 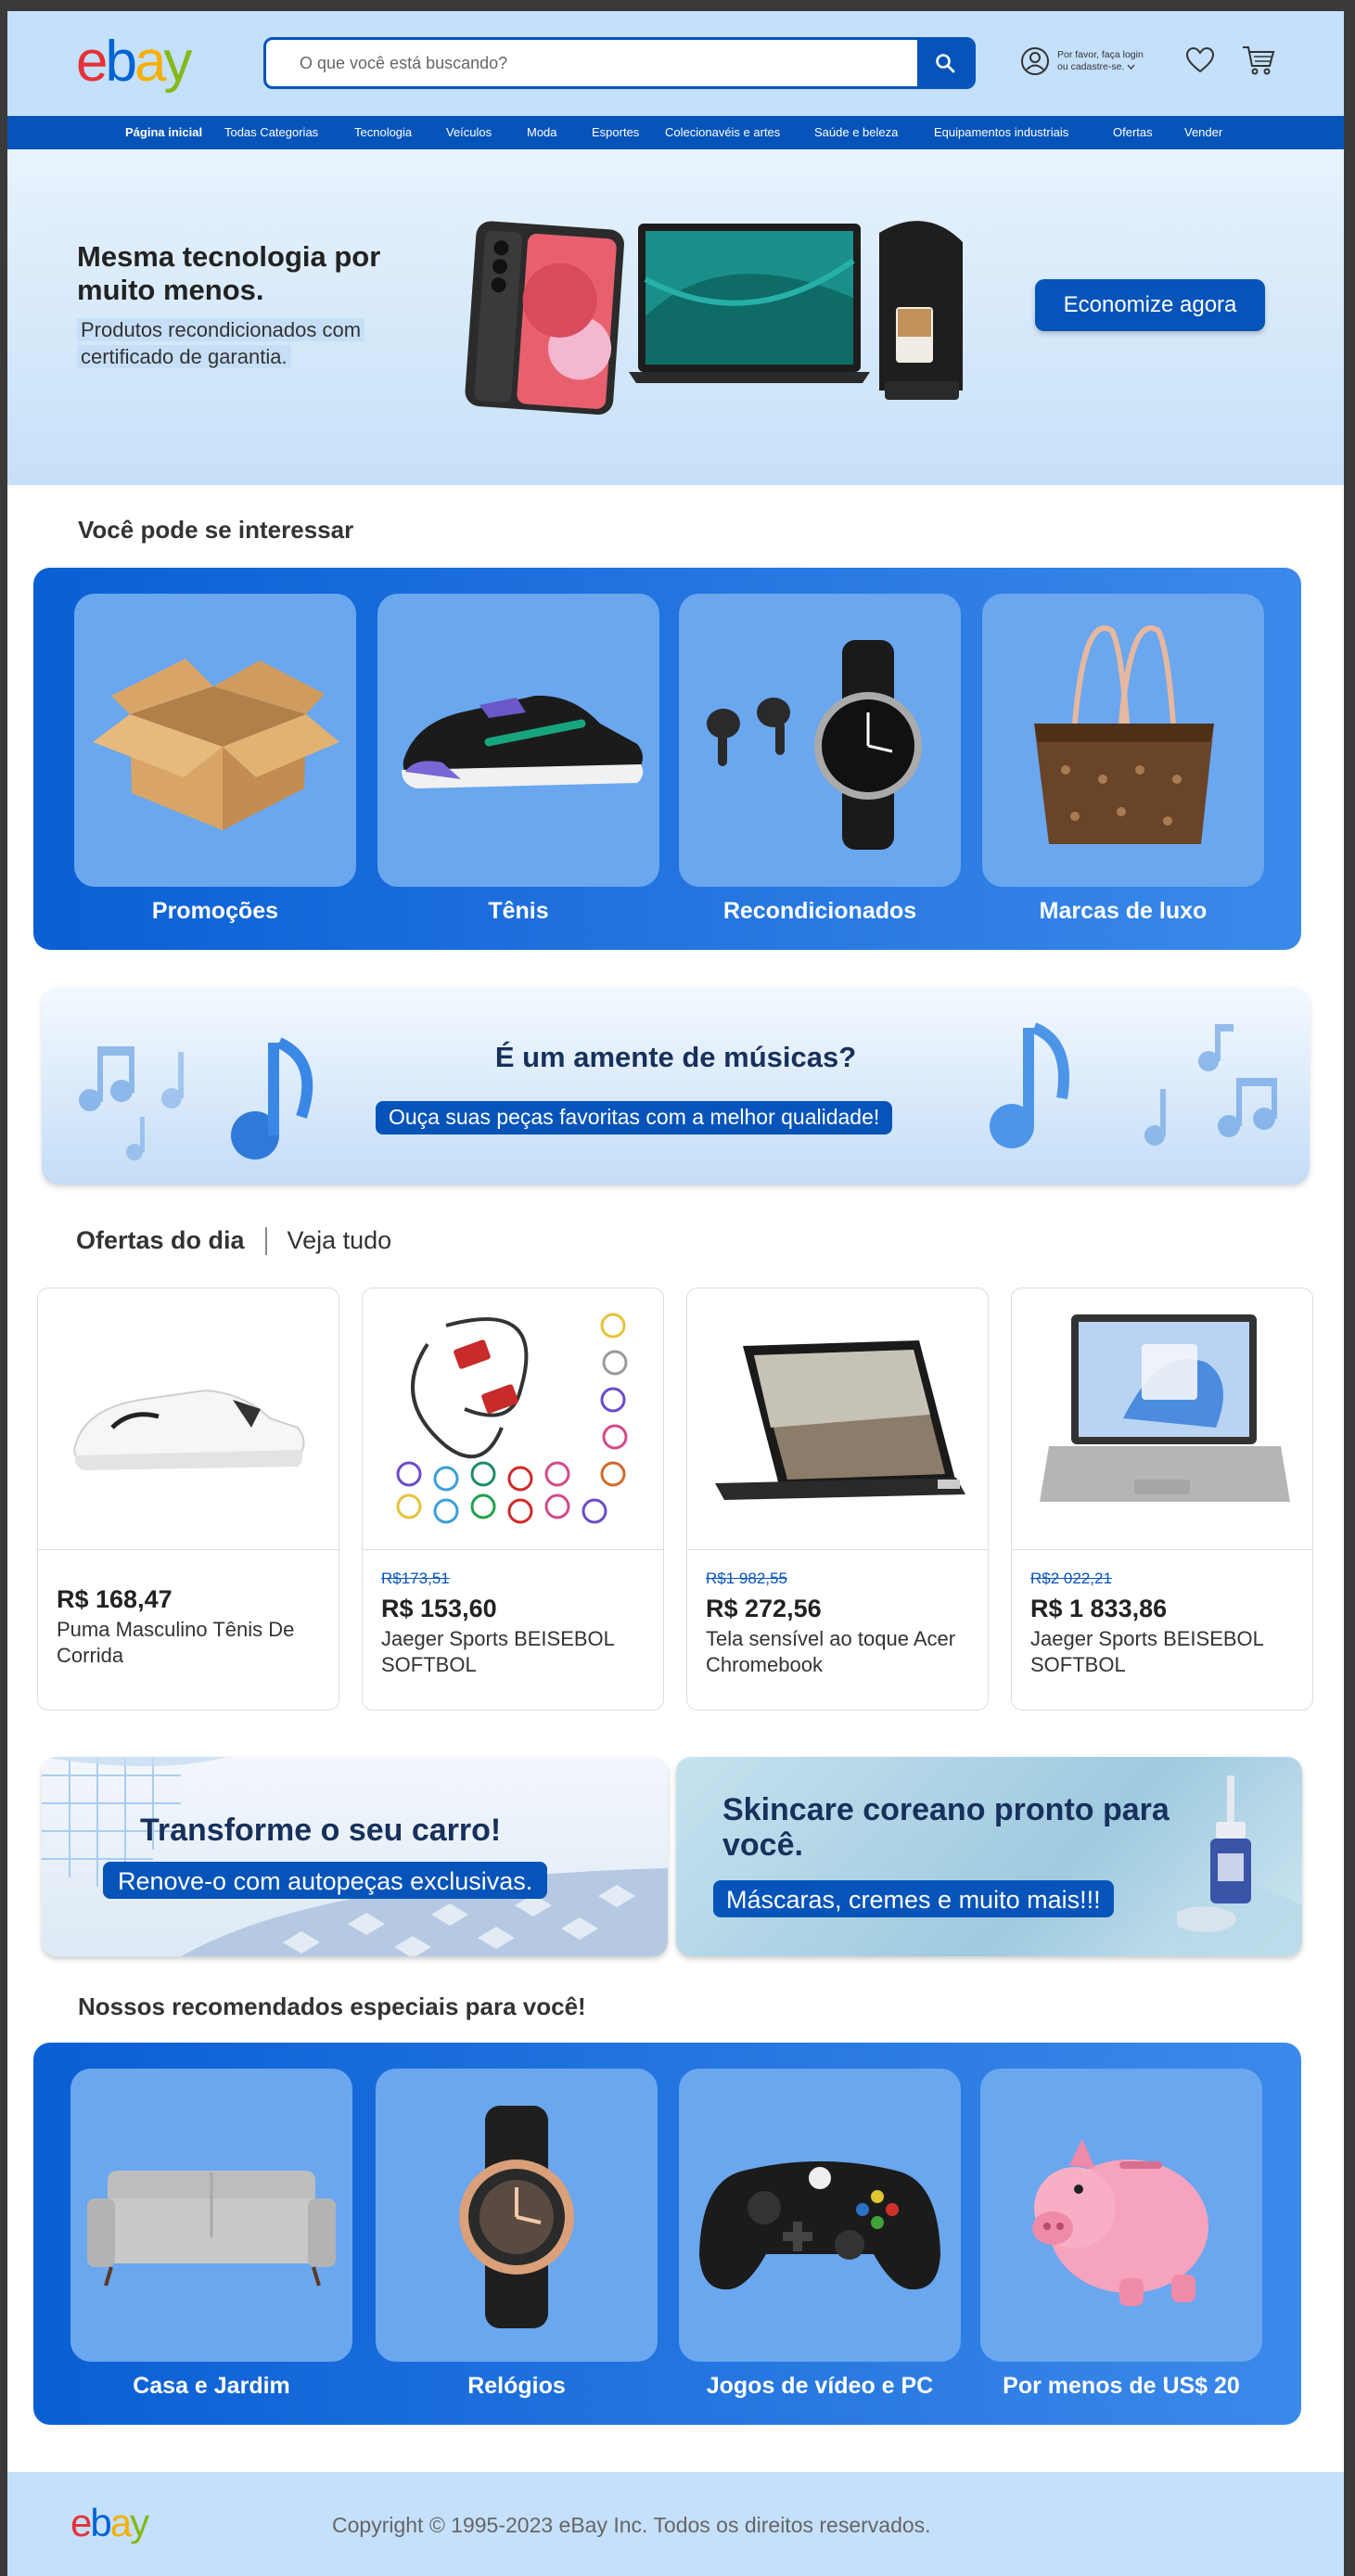 I want to click on search-input, so click(x=590, y=63).